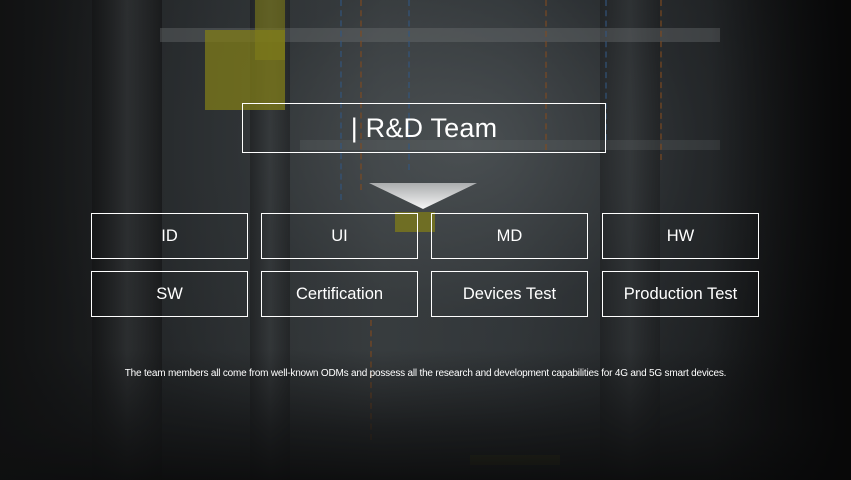 This screenshot has width=851, height=480. What do you see at coordinates (509, 236) in the screenshot?
I see `team-box-md: MD` at bounding box center [509, 236].